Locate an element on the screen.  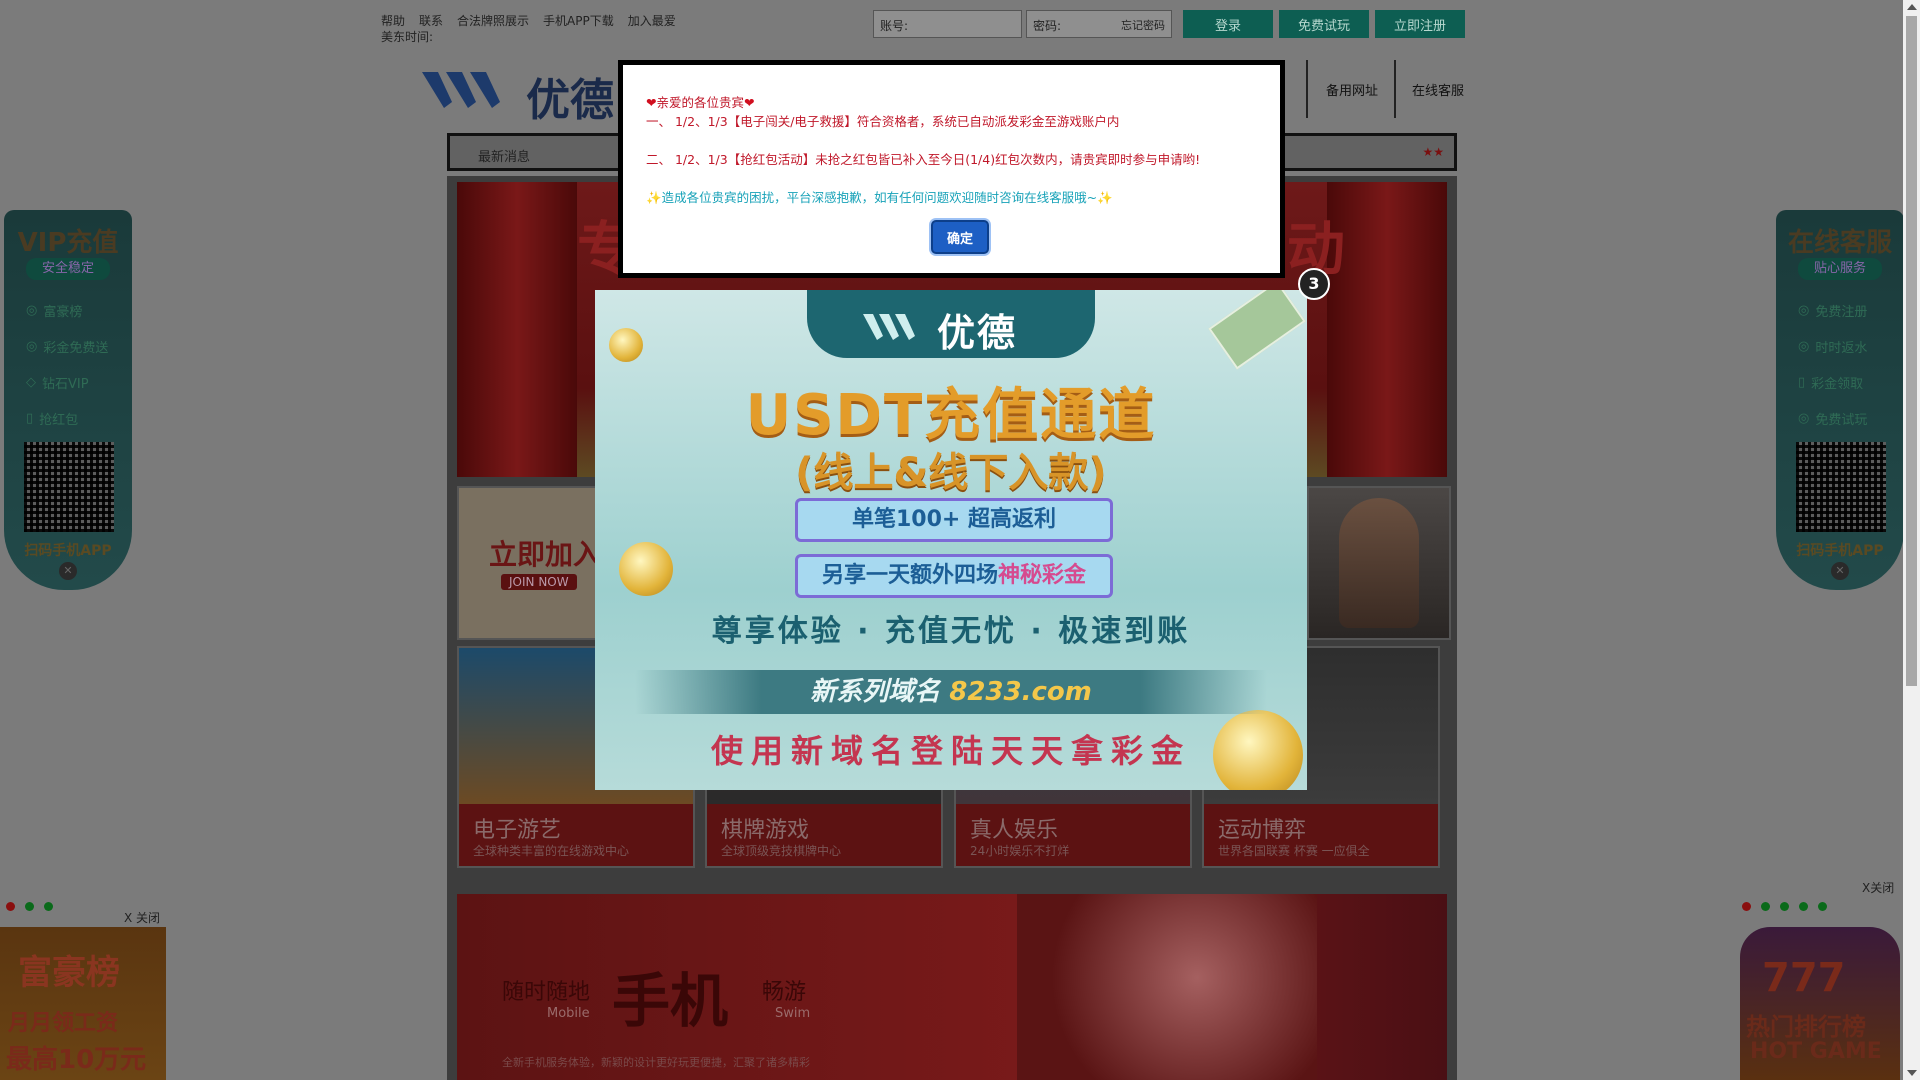
tile-subtitle: 24小时娱乐不打烊 is located at coordinates (1020, 851).